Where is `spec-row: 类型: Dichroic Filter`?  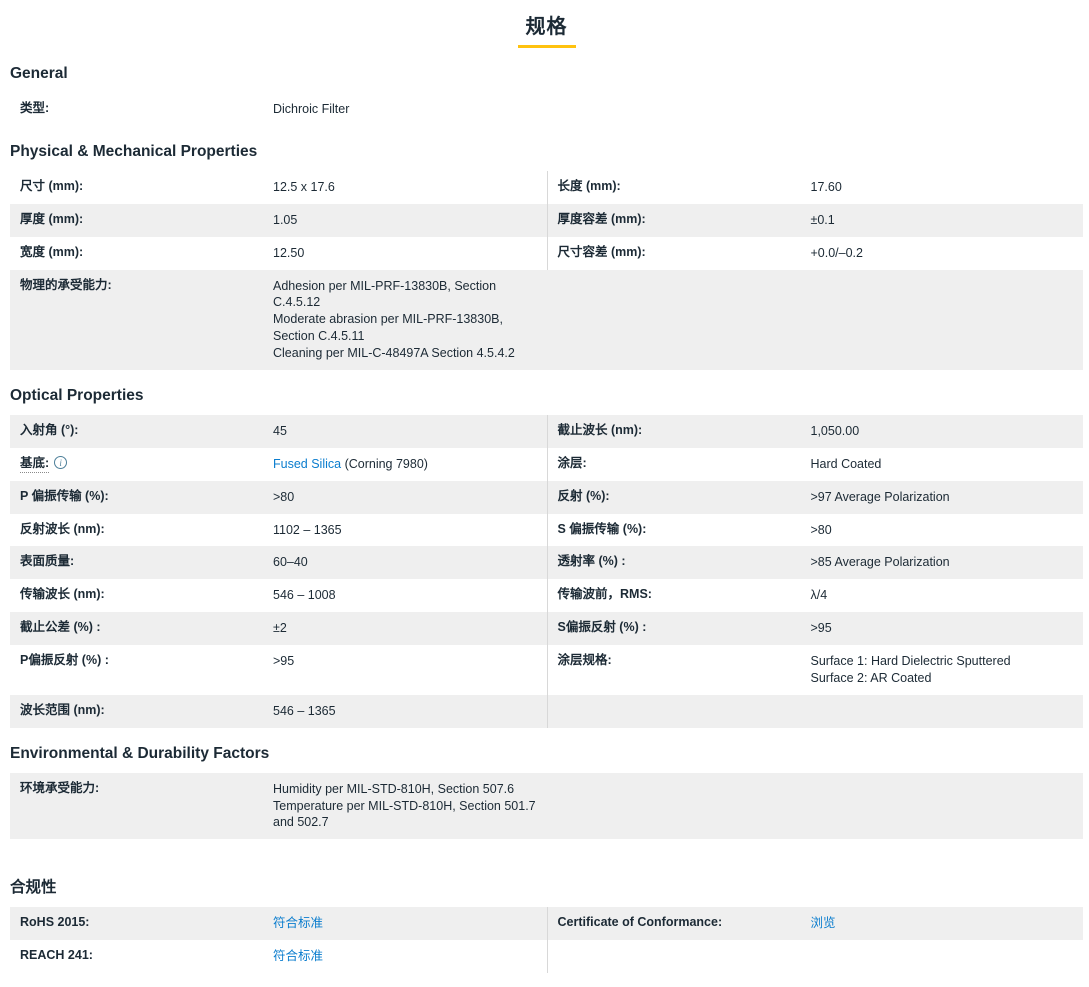
spec-row: 类型: Dichroic Filter is located at coordinates (546, 109).